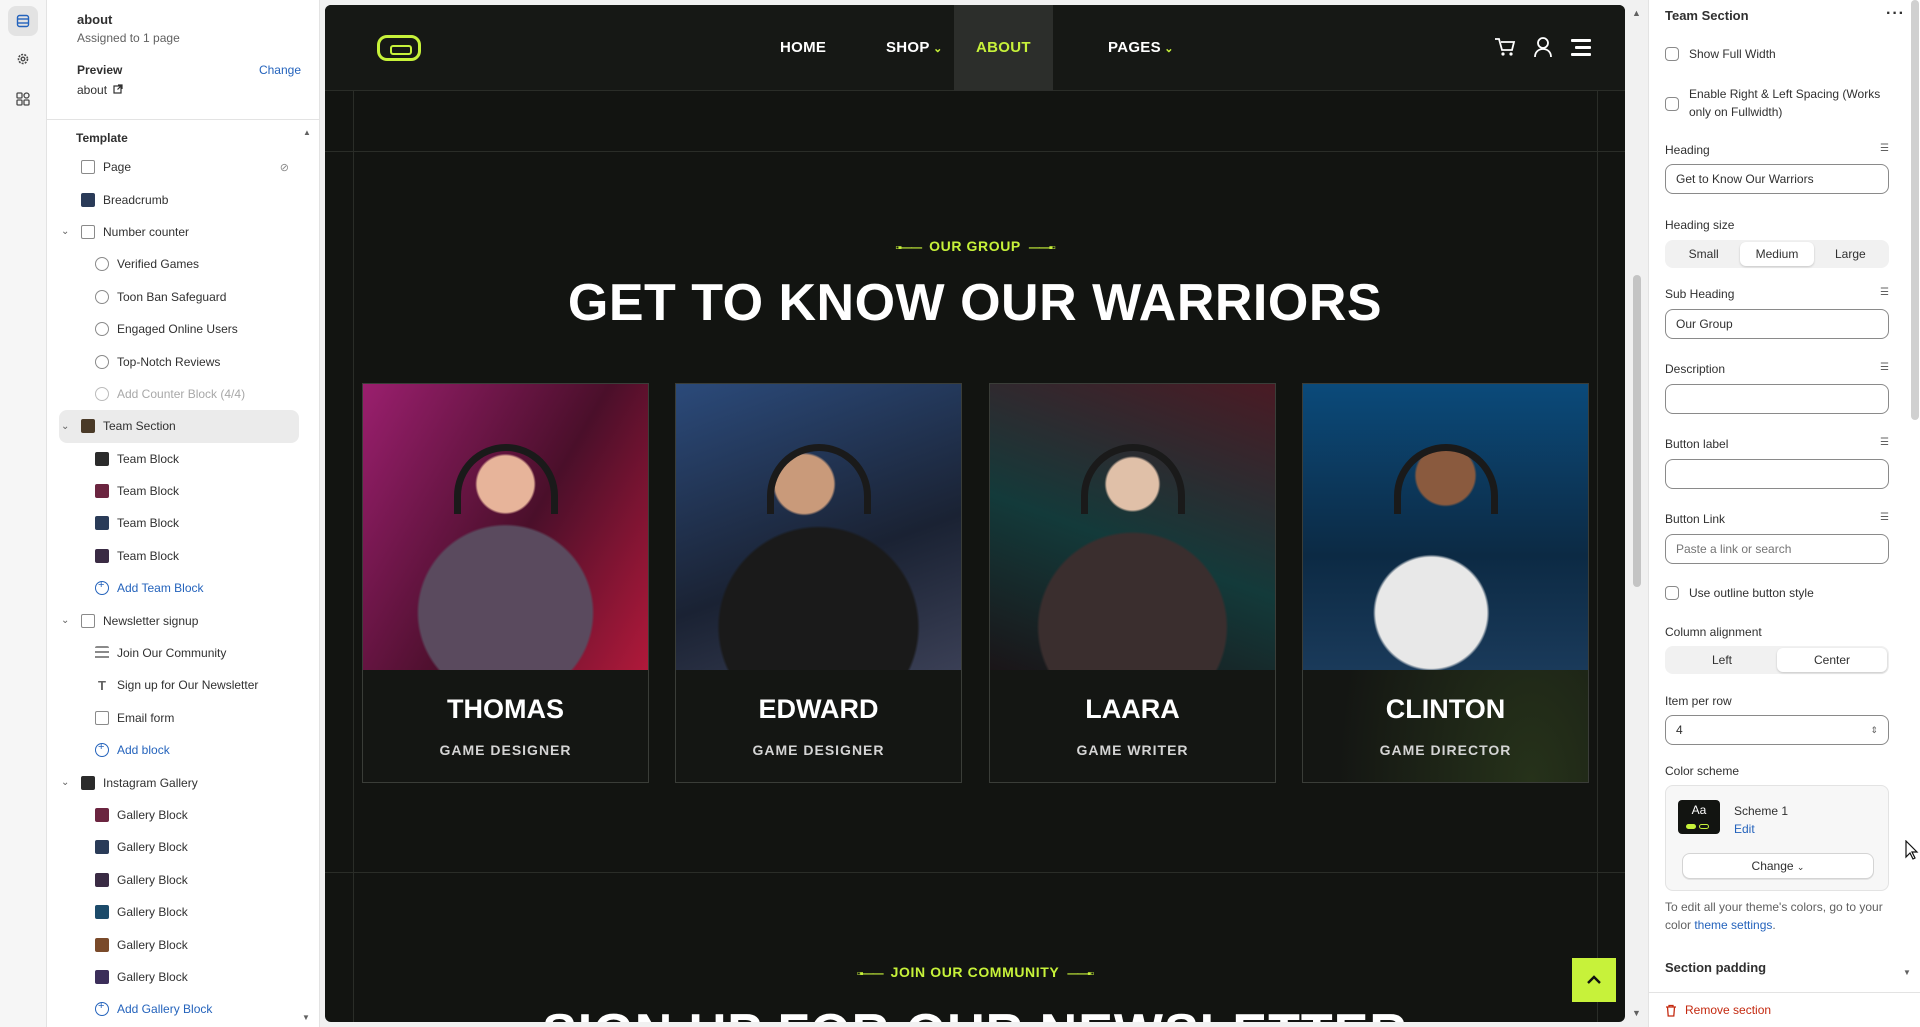  I want to click on team-member-photo, so click(505, 527).